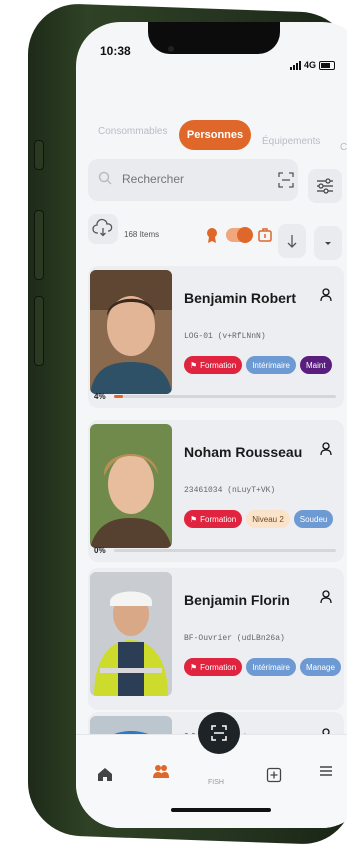 This screenshot has height=846, width=347. I want to click on filter-toggle, so click(239, 235).